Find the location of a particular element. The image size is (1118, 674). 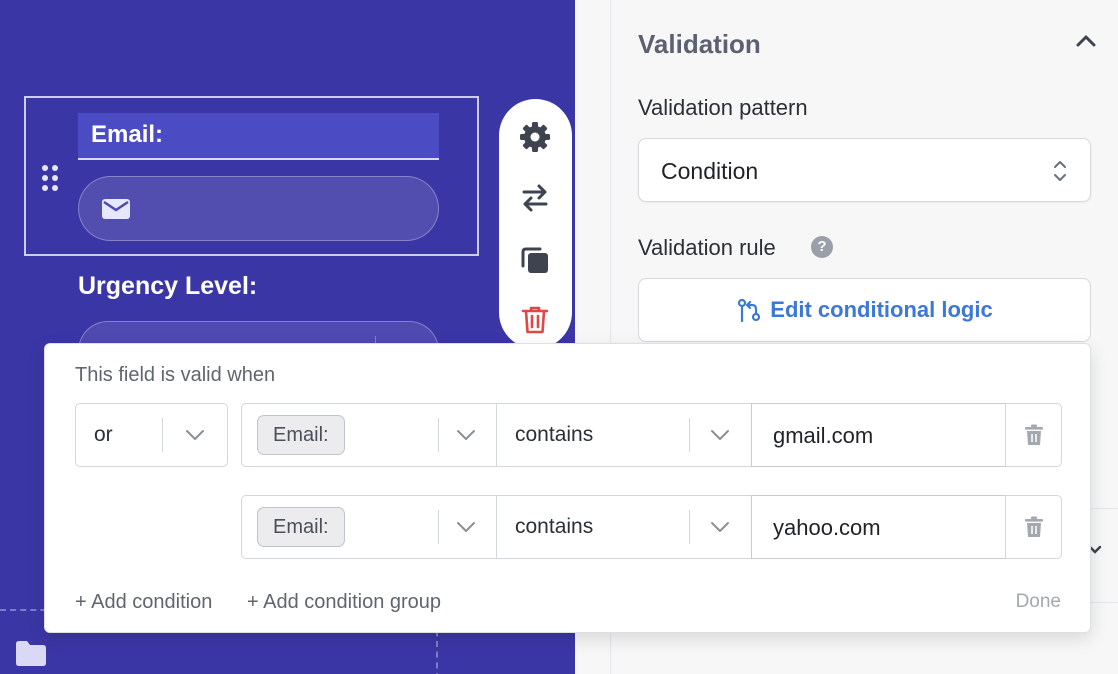

email-input-preview is located at coordinates (258, 208).